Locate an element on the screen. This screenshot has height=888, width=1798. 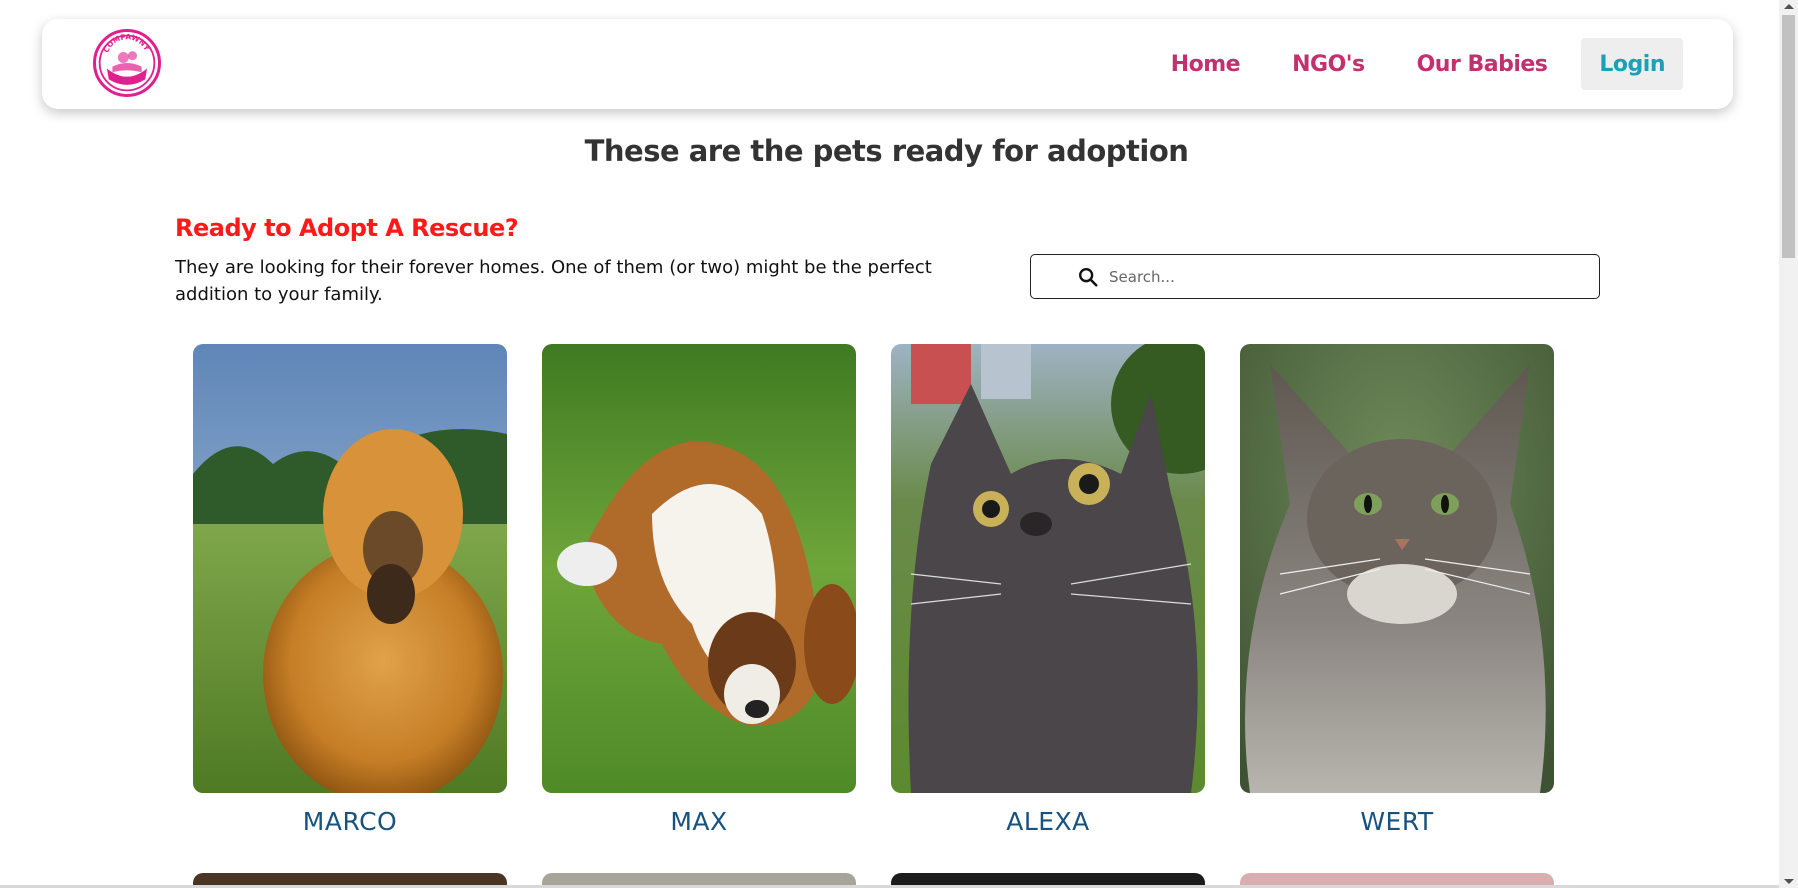
pet-name: WERT is located at coordinates (1397, 821).